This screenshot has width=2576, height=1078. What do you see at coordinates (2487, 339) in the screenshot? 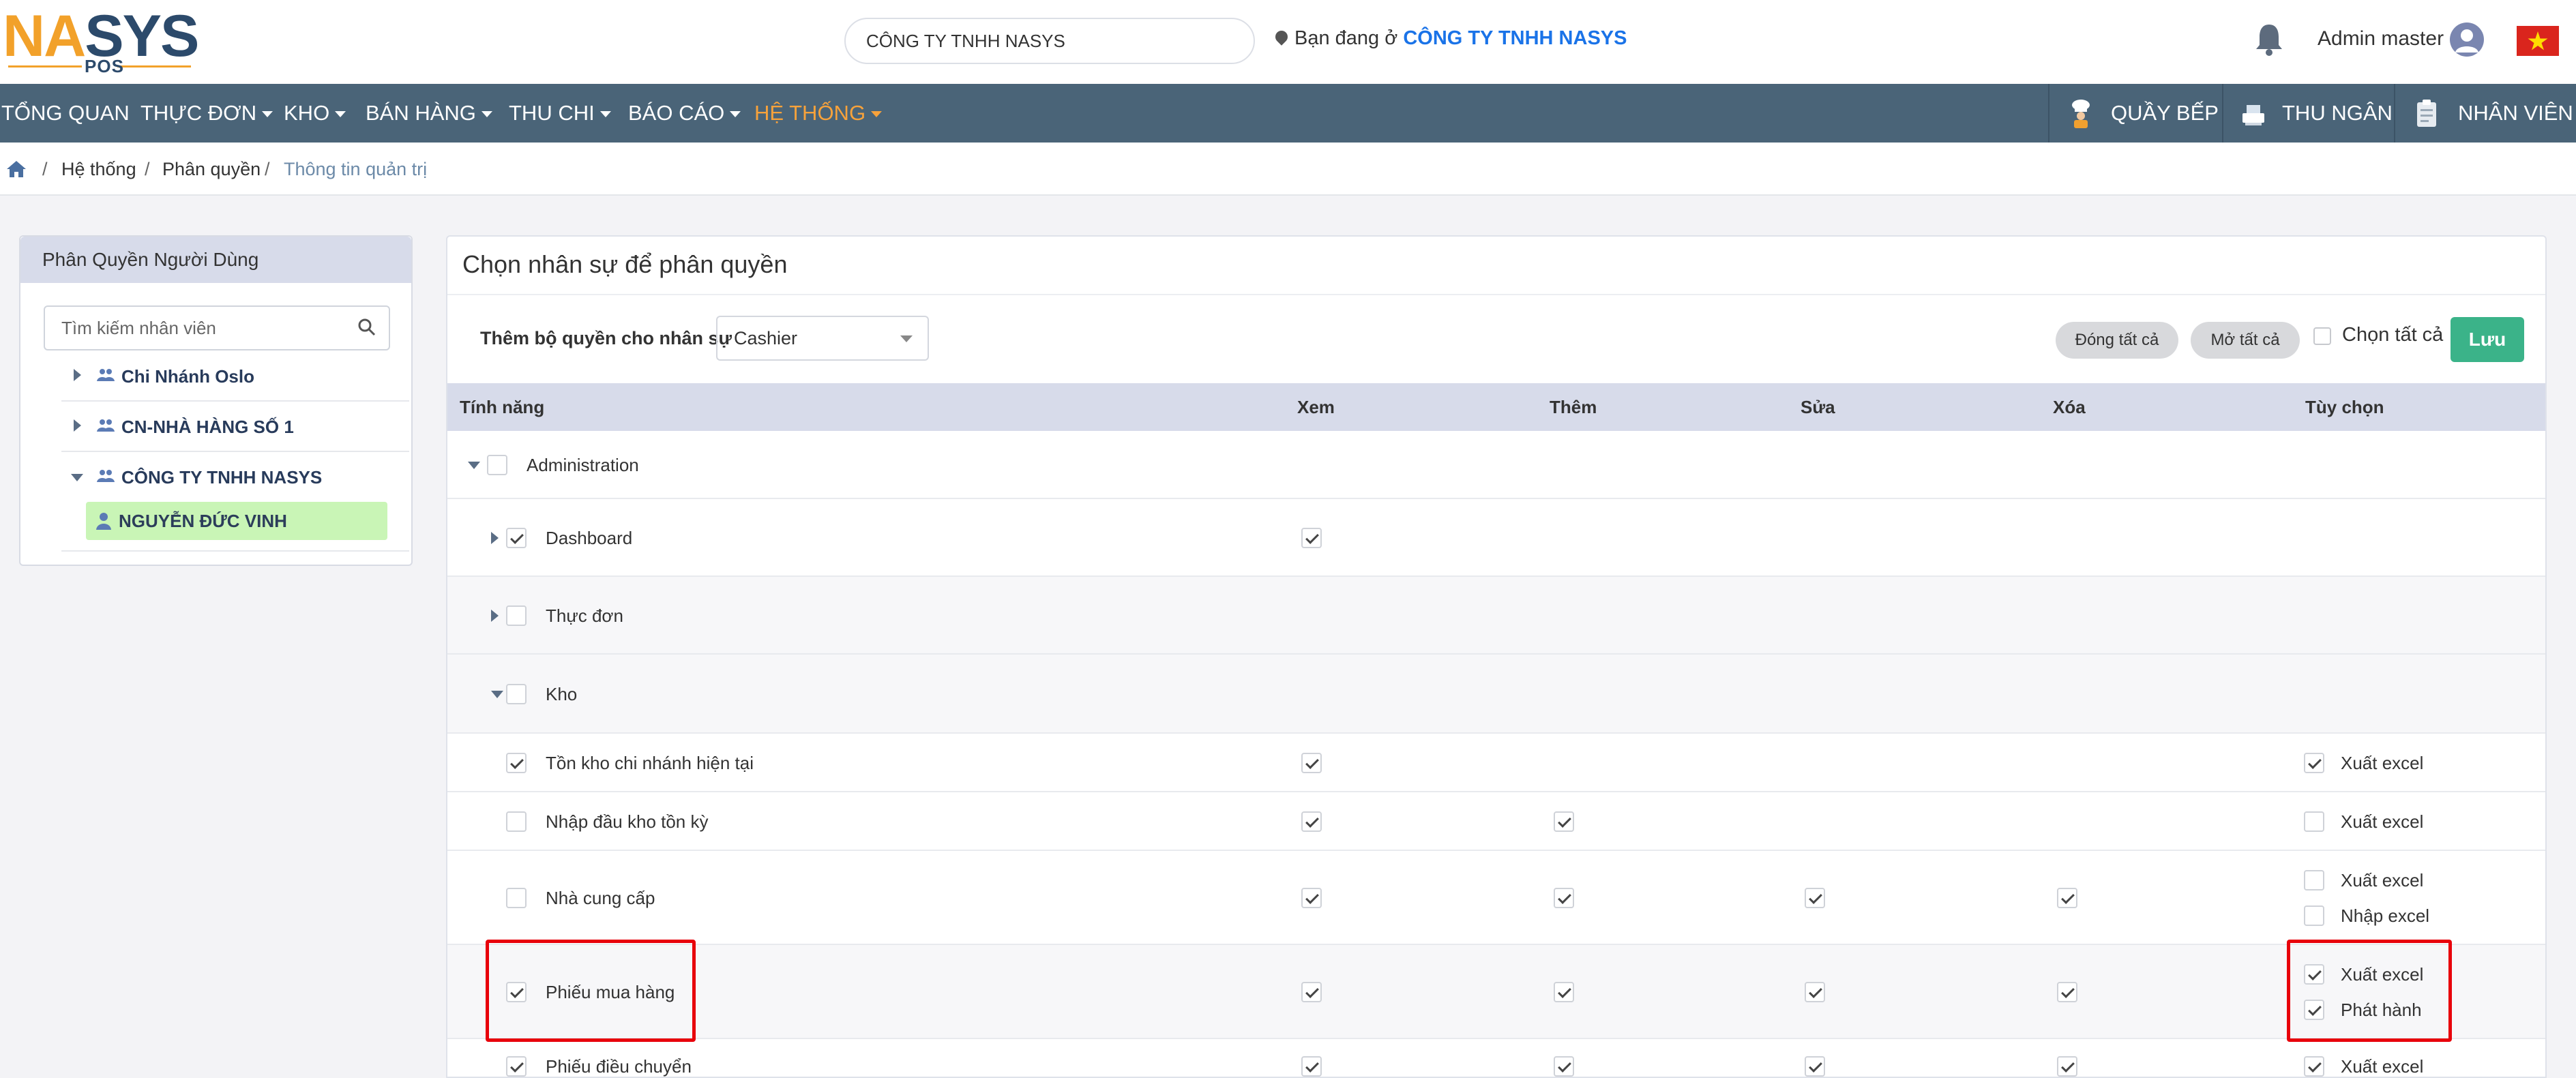
I see `save-button: Lưu` at bounding box center [2487, 339].